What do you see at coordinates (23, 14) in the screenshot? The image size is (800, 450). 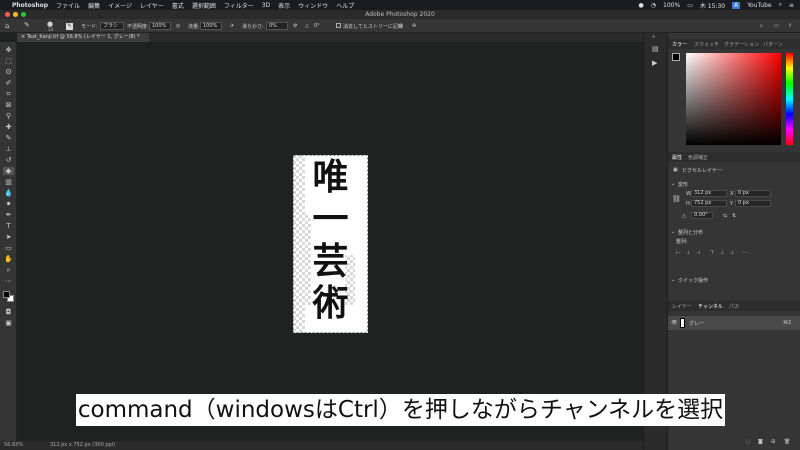 I see `zoom-window-icon` at bounding box center [23, 14].